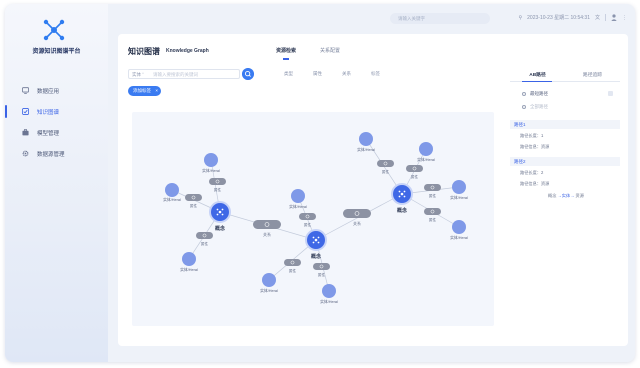 The height and width of the screenshot is (368, 640). What do you see at coordinates (532, 135) in the screenshot?
I see `path-length: 路径长度：1` at bounding box center [532, 135].